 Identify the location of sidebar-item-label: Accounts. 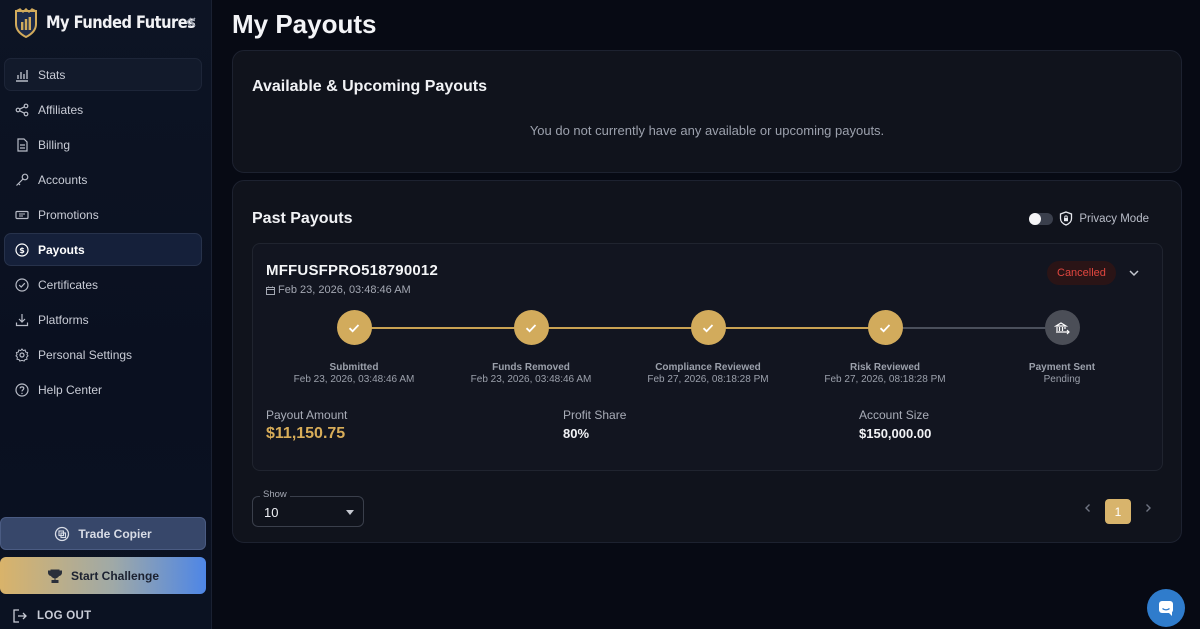
(63, 179).